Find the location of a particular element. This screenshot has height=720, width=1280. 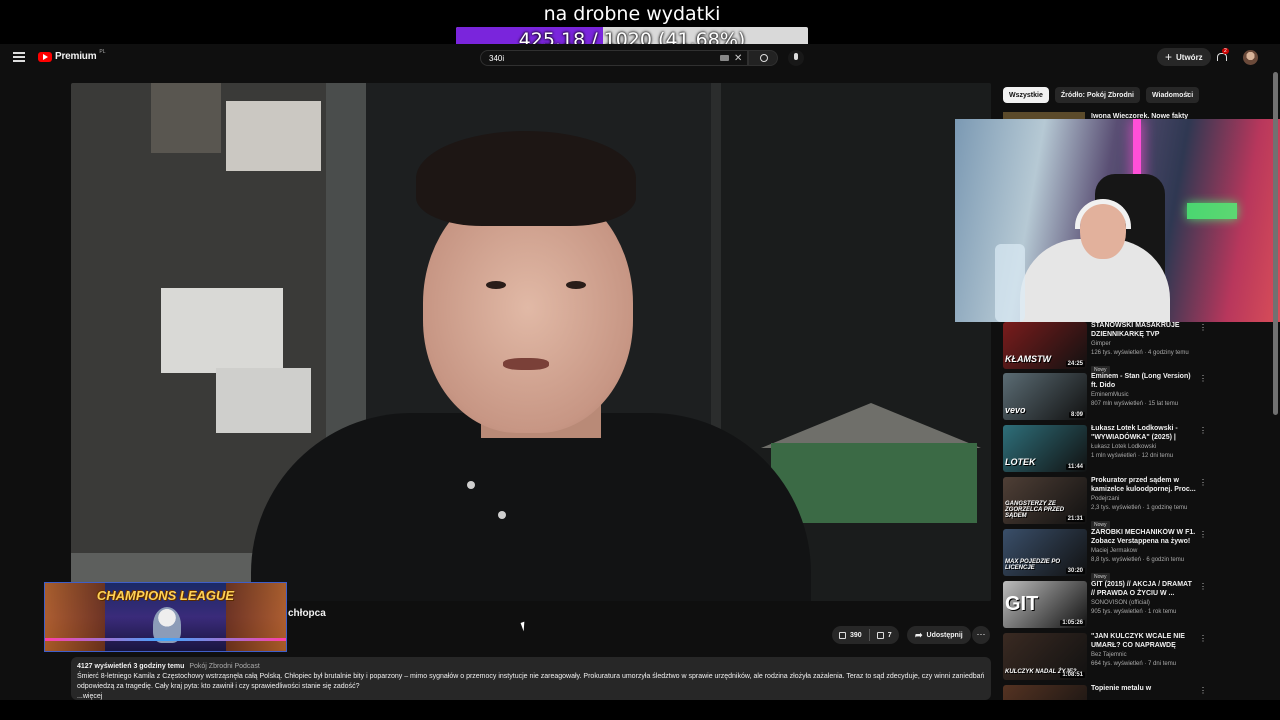

notification-badge: 2 is located at coordinates (1225, 51).